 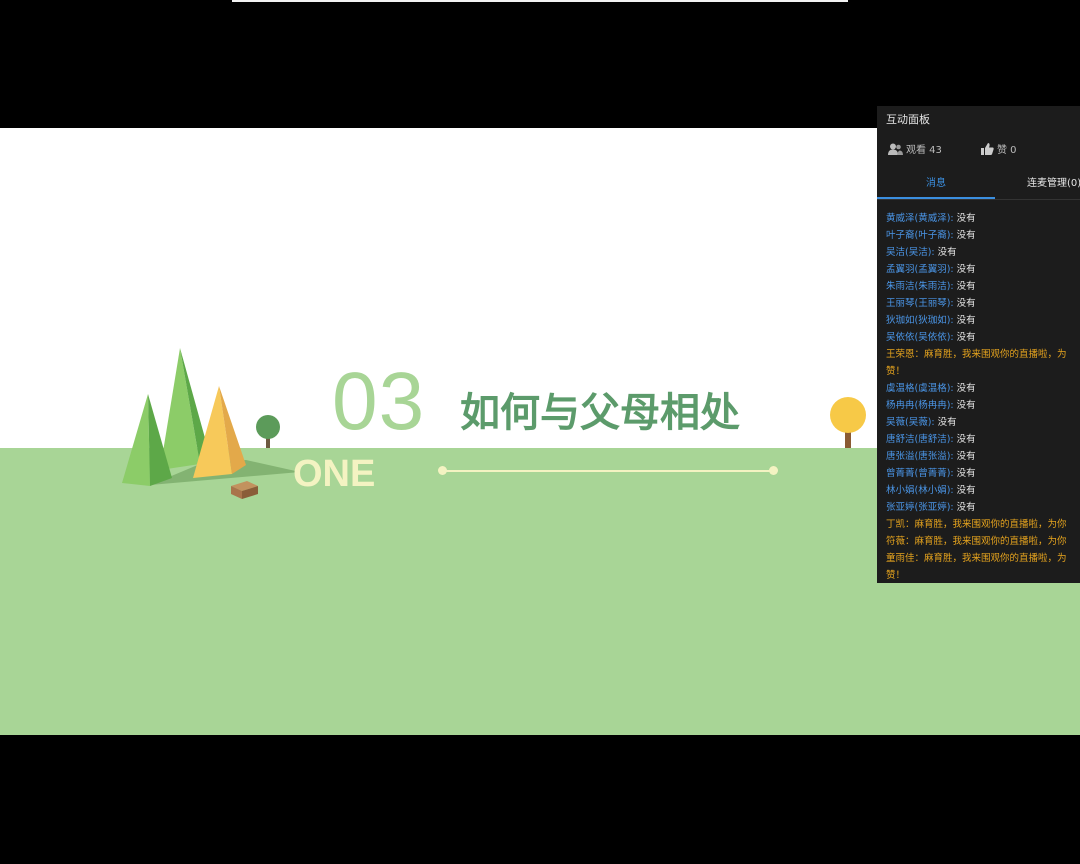 I want to click on message-item: 孟翼羽(孟翼羽): 没有, so click(x=983, y=269).